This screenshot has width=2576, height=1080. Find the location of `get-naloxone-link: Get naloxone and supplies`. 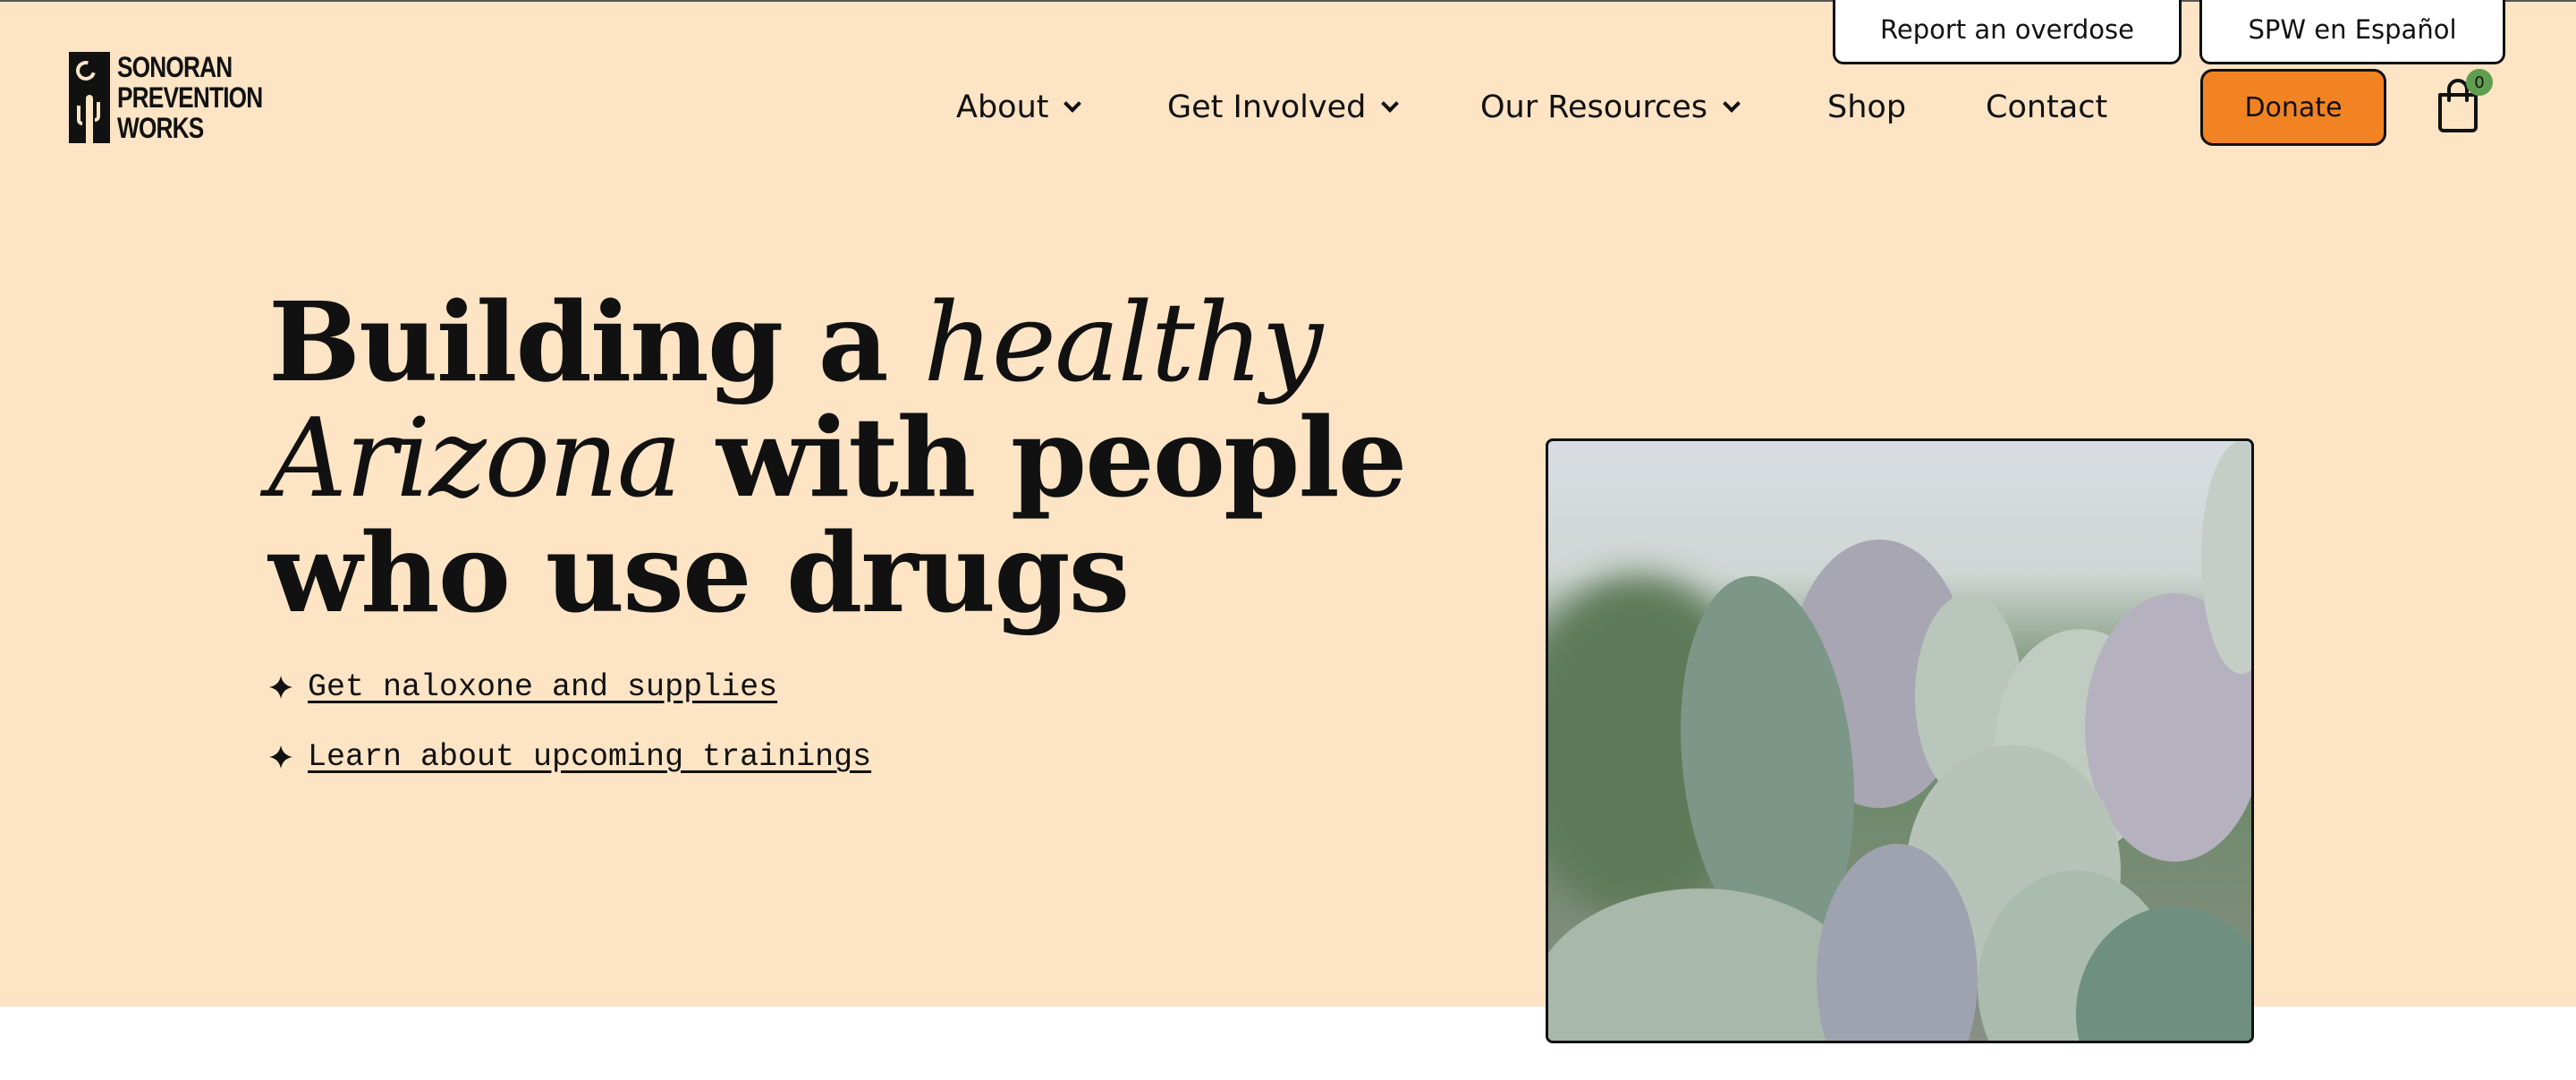

get-naloxone-link: Get naloxone and supplies is located at coordinates (542, 687).